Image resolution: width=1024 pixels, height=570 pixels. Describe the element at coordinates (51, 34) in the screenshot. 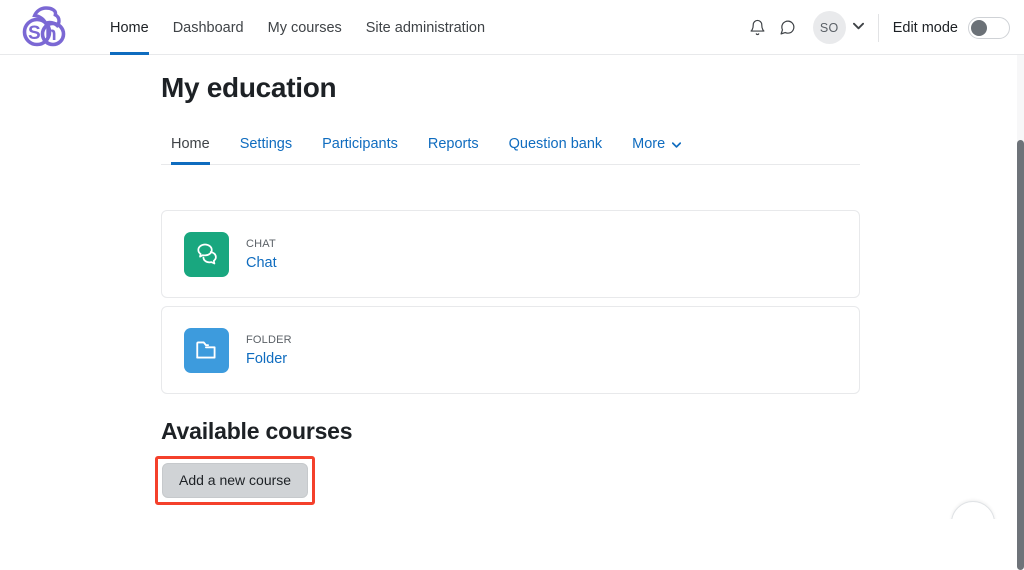

I see `svg-text: h` at that location.